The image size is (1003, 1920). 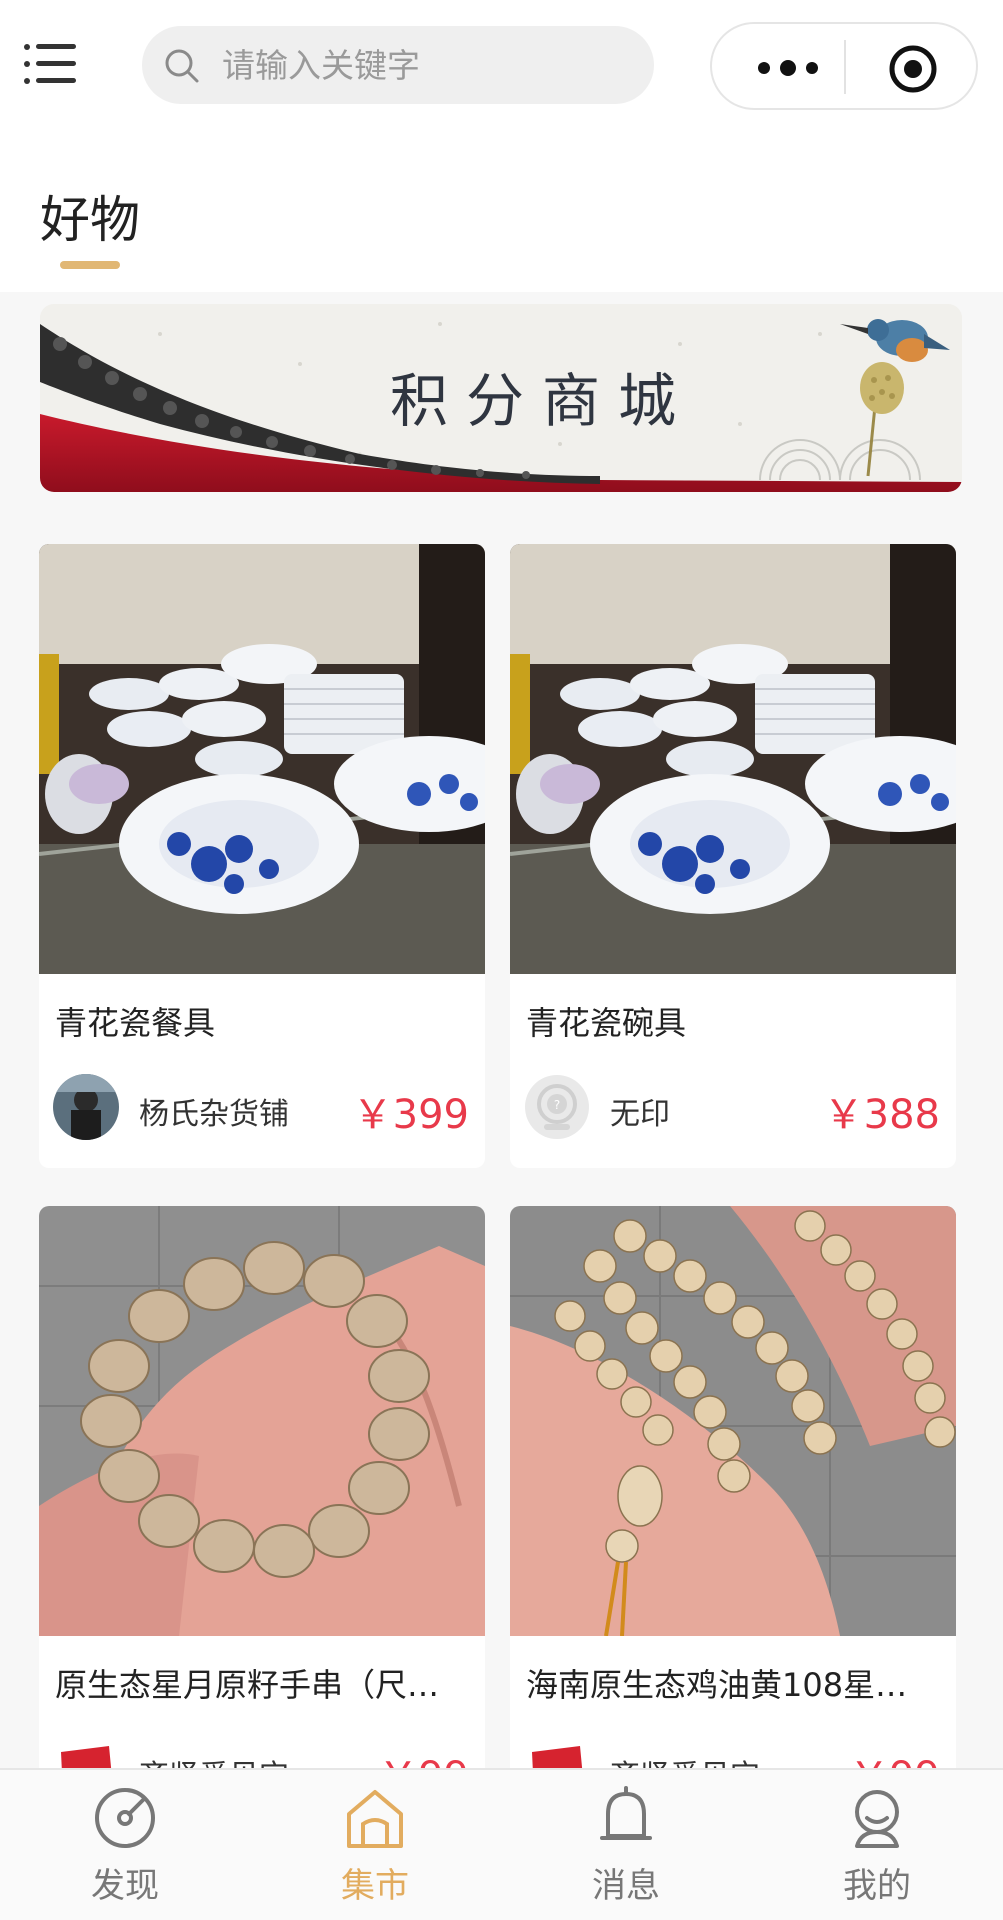 I want to click on tab-label: 发现, so click(x=125, y=1886).